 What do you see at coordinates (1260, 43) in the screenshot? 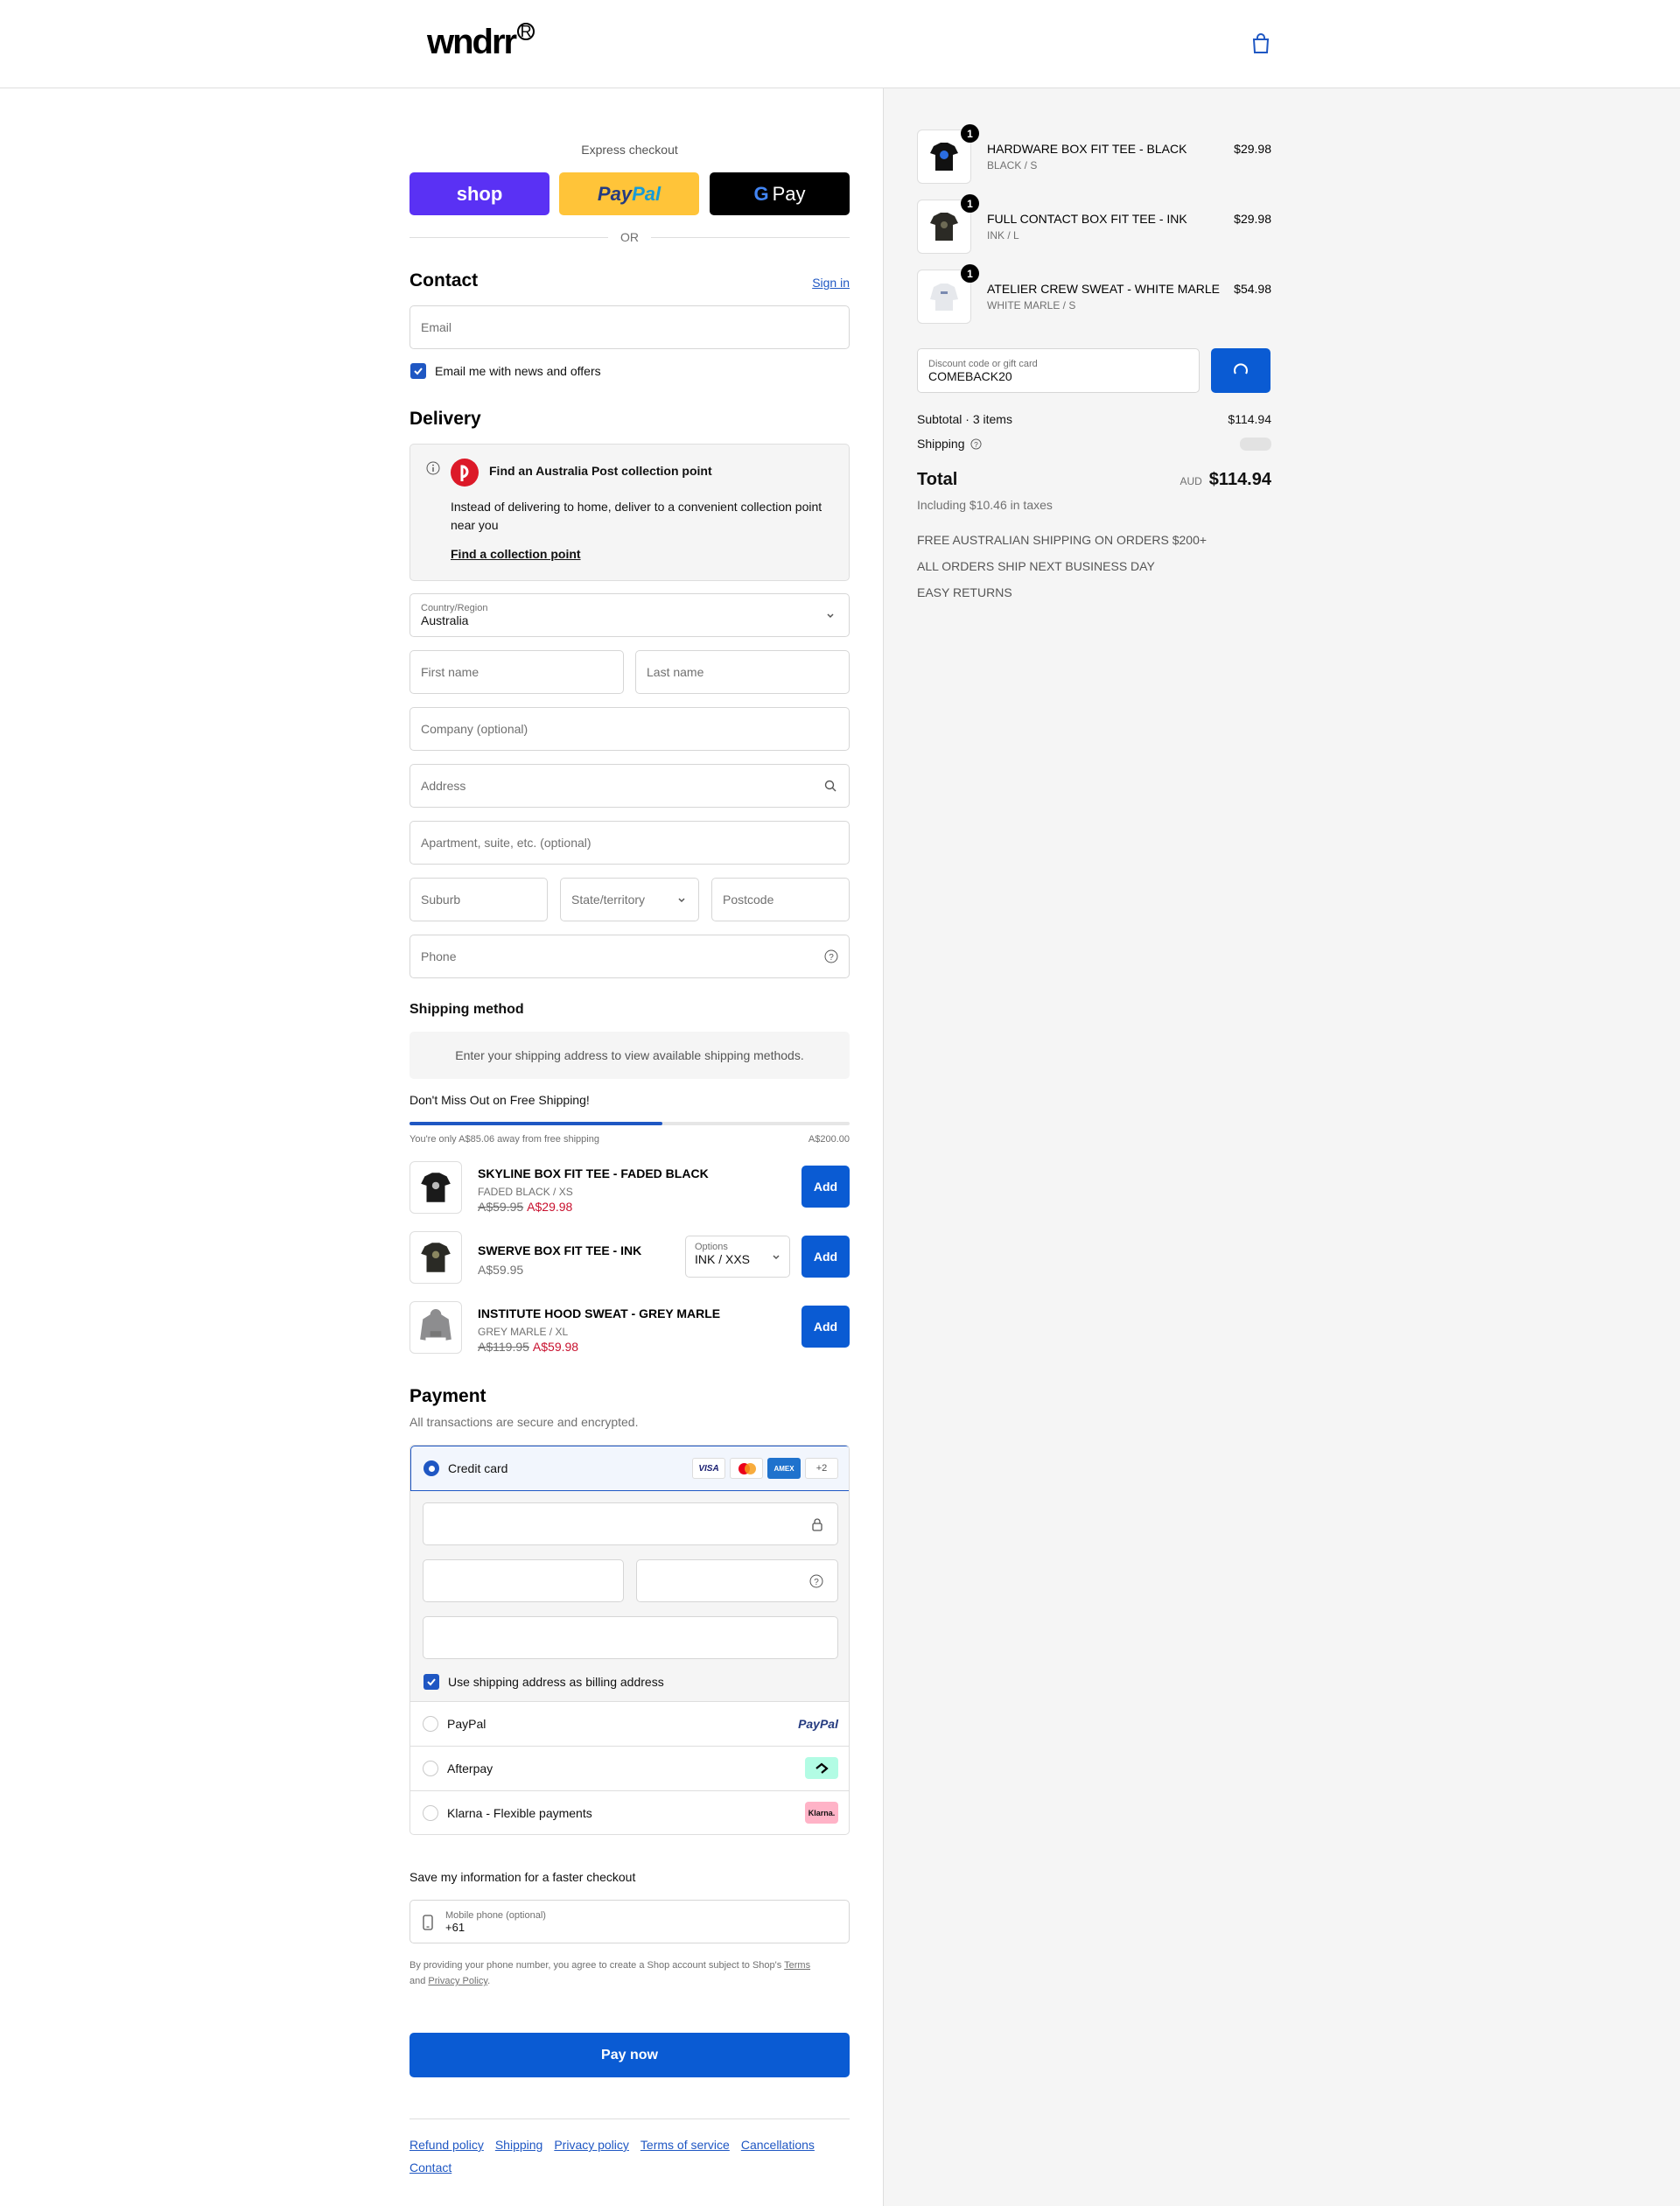
I see `cart-bag-icon` at bounding box center [1260, 43].